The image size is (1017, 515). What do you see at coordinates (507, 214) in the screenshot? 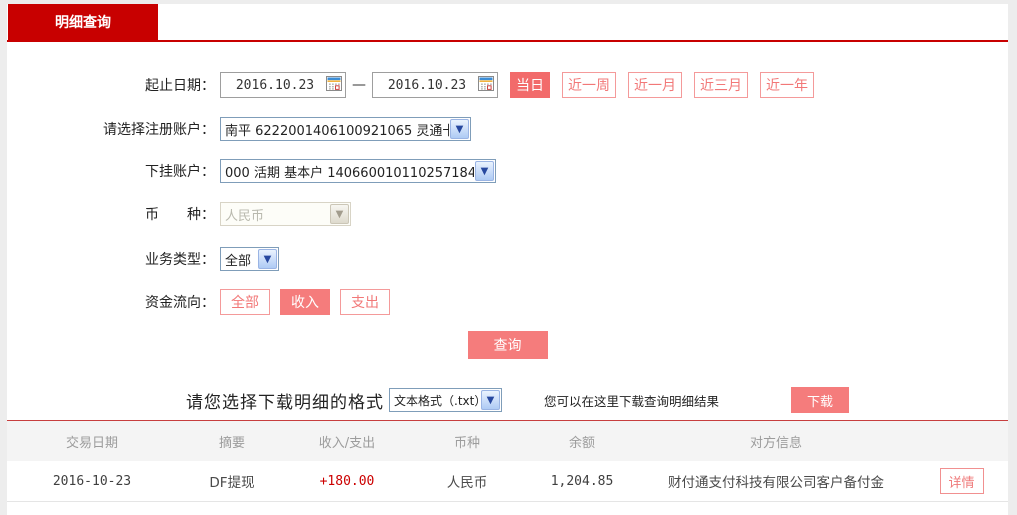
I see `currency-row: 币 种： 人民币 ▼` at bounding box center [507, 214].